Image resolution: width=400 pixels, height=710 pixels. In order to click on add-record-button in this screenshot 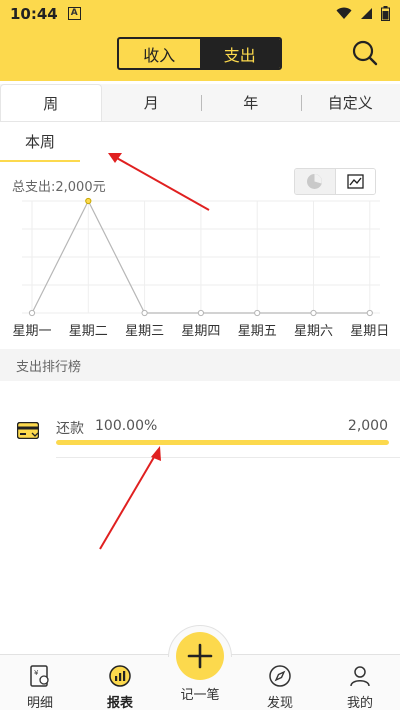, I will do `click(200, 656)`.